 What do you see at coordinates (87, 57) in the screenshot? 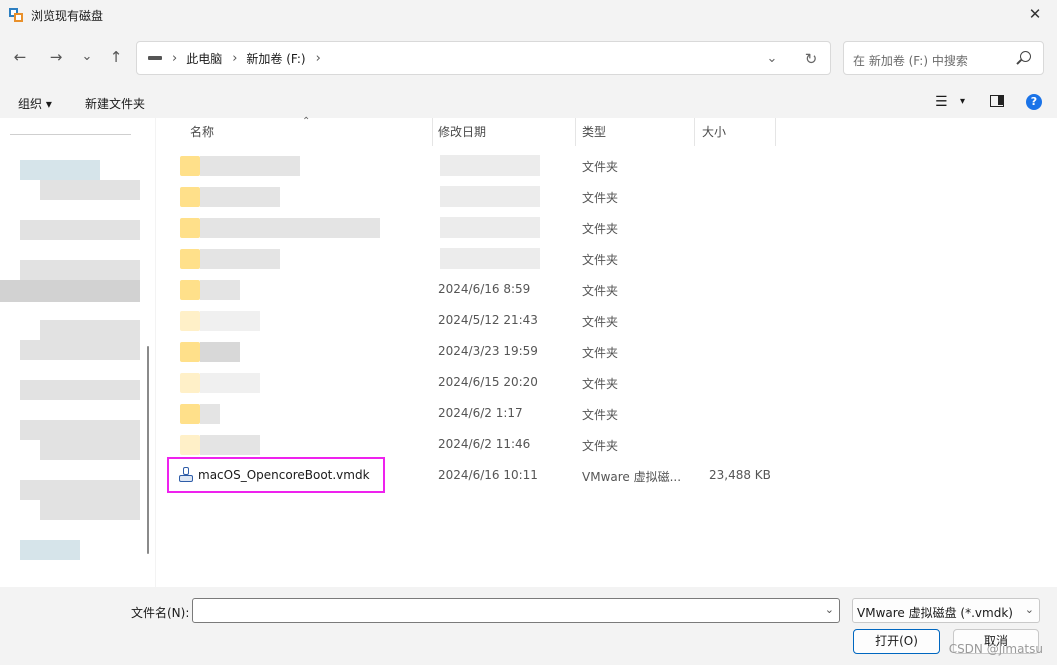
I see `recent-locations-chevron-icon: ⌄` at bounding box center [87, 57].